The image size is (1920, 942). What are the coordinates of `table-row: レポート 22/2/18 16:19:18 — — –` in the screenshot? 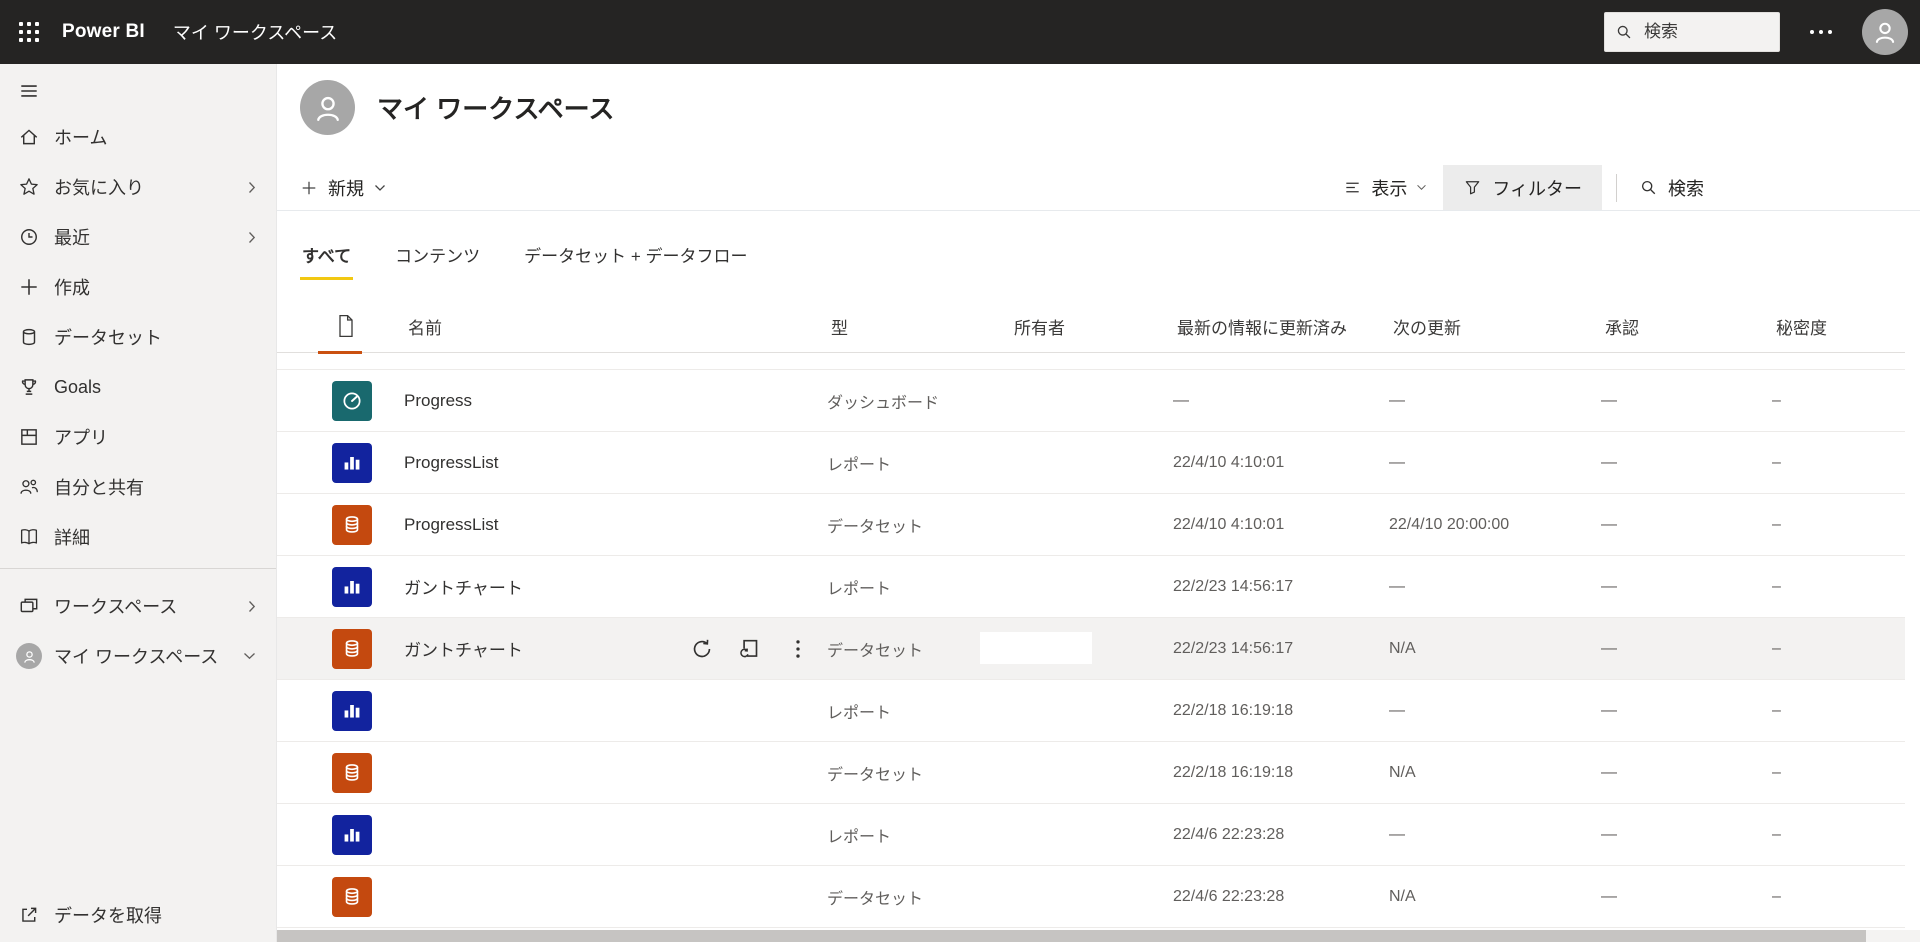 It's located at (1090, 711).